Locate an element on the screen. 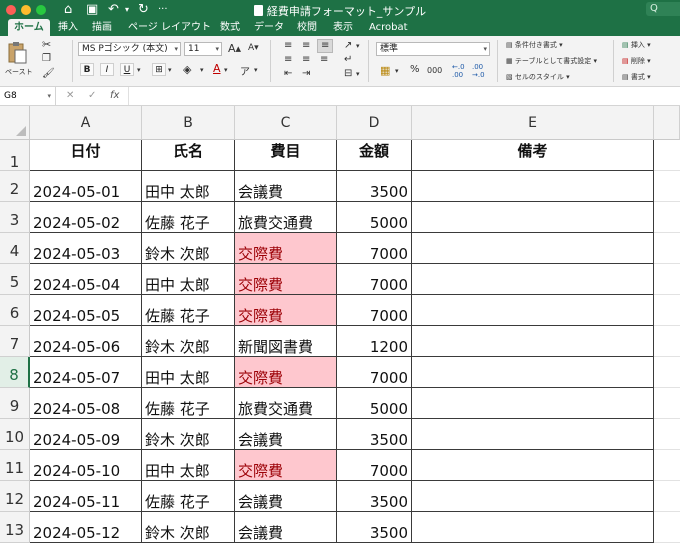 The width and height of the screenshot is (680, 544). percent-button: % is located at coordinates (415, 69).